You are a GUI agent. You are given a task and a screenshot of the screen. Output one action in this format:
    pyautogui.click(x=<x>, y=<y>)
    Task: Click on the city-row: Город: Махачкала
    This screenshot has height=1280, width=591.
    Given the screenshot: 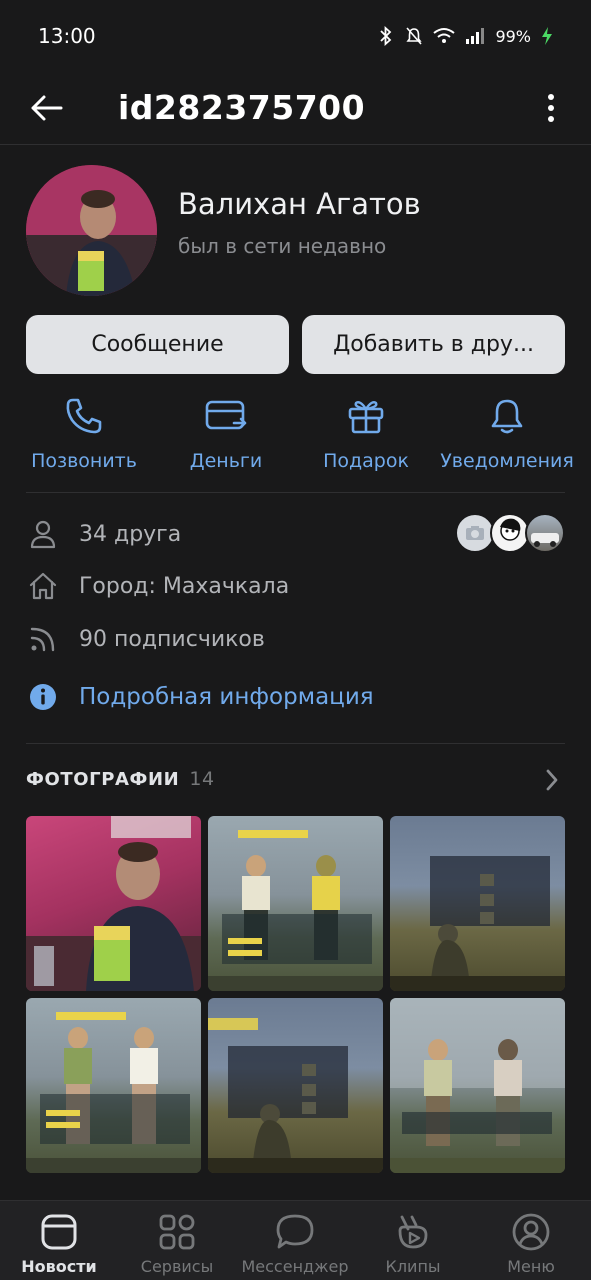 What is the action you would take?
    pyautogui.click(x=157, y=586)
    